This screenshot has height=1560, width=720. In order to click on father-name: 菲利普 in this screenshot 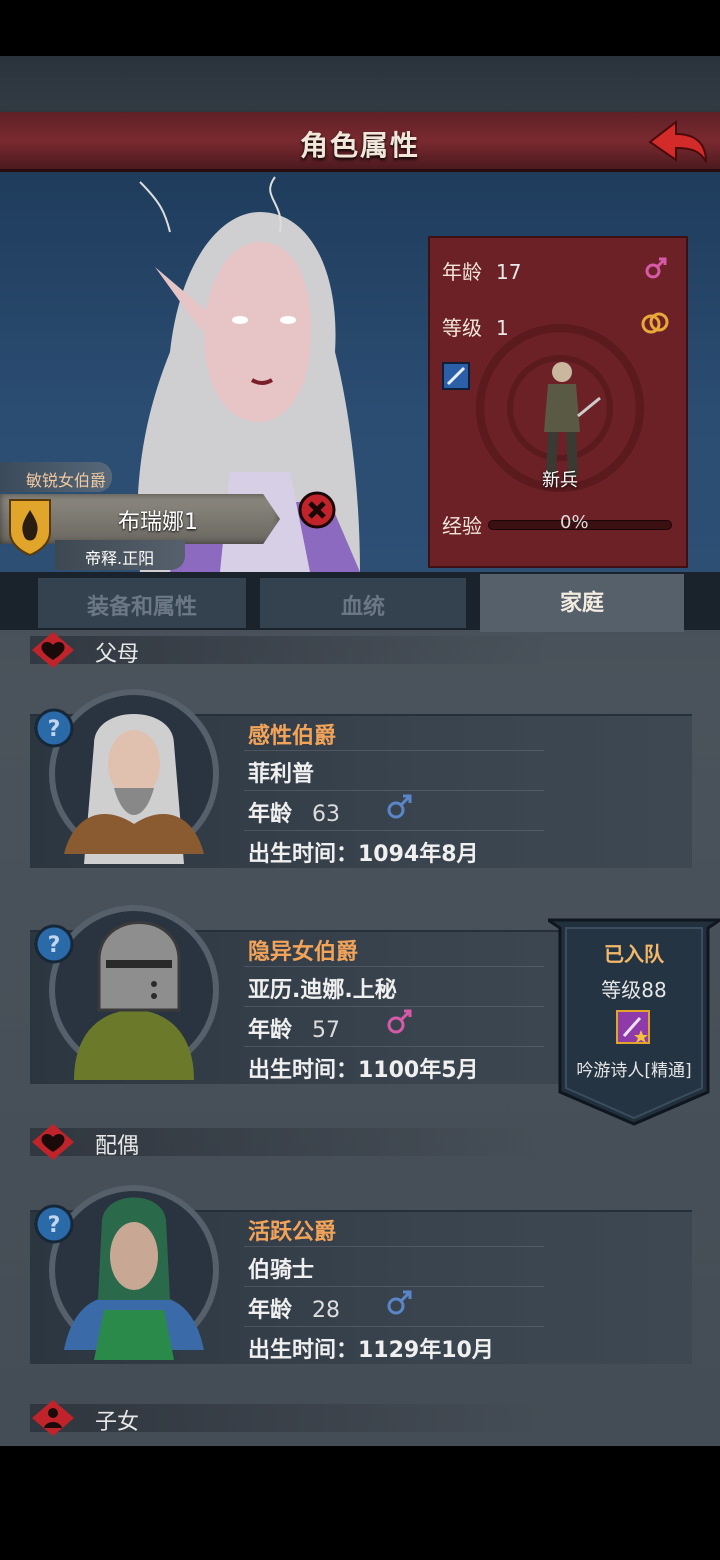, I will do `click(281, 774)`.